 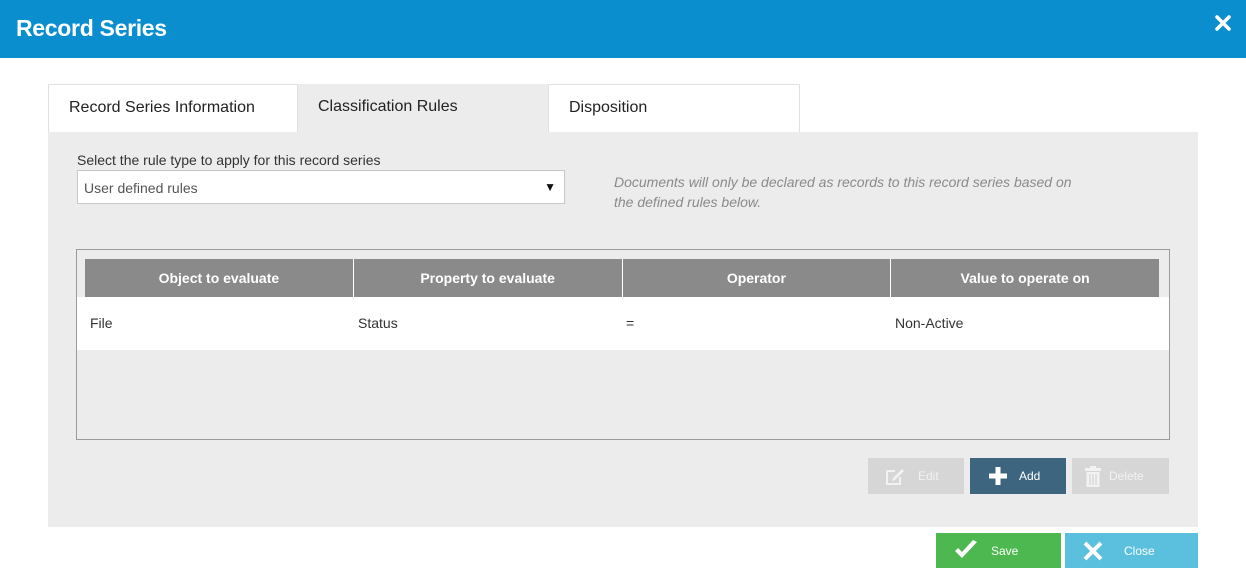 What do you see at coordinates (173, 108) in the screenshot?
I see `tab-record-series-information: Record Series Information` at bounding box center [173, 108].